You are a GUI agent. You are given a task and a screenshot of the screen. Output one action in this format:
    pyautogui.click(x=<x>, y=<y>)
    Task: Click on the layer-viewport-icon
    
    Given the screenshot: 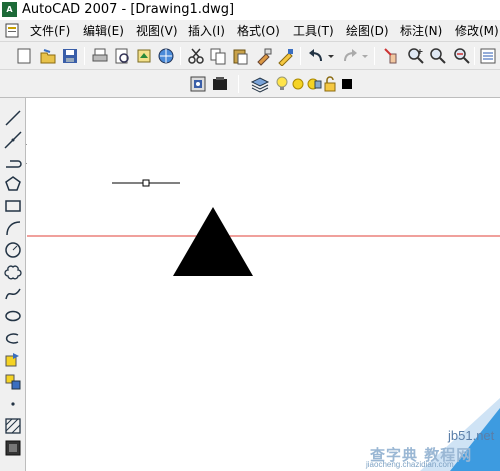 What is the action you would take?
    pyautogui.click(x=314, y=84)
    